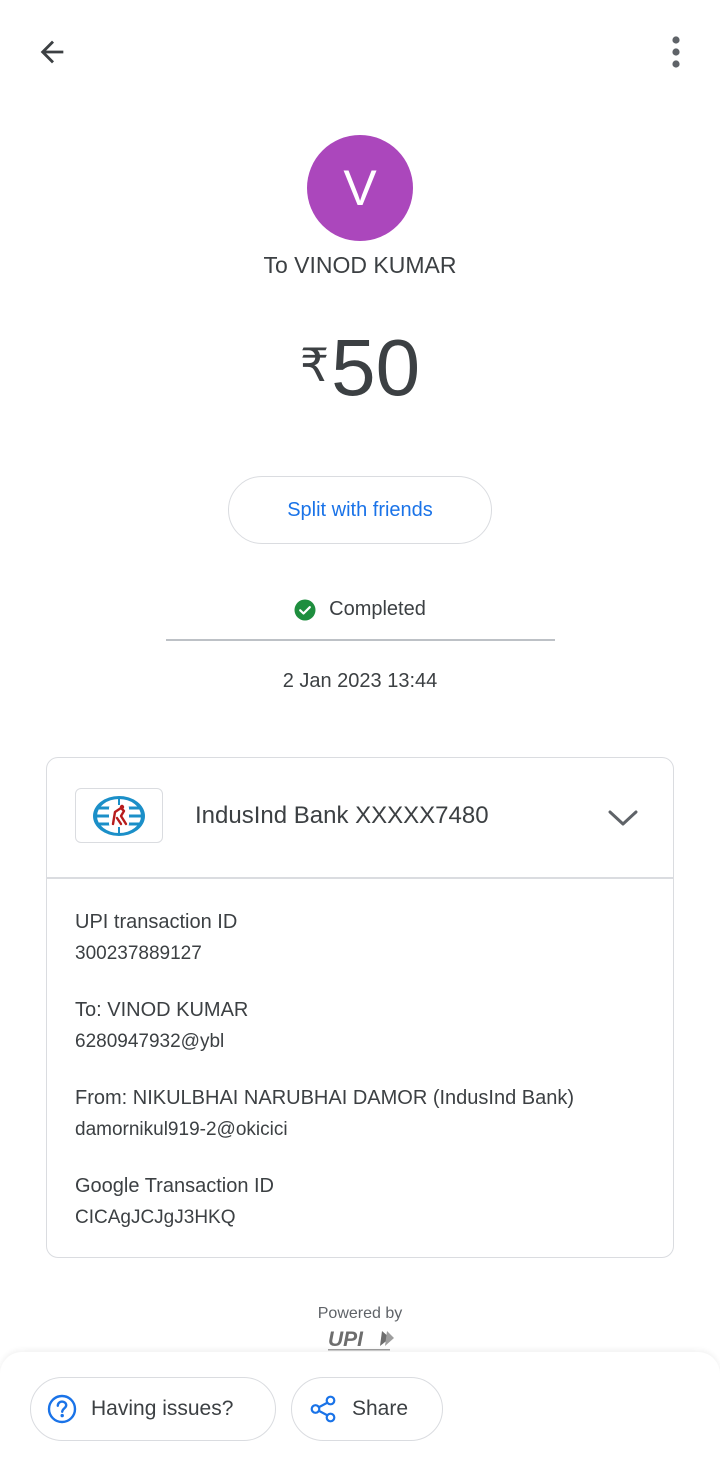 The height and width of the screenshot is (1465, 720). Describe the element at coordinates (314, 365) in the screenshot. I see `currency-symbol: ₹` at that location.